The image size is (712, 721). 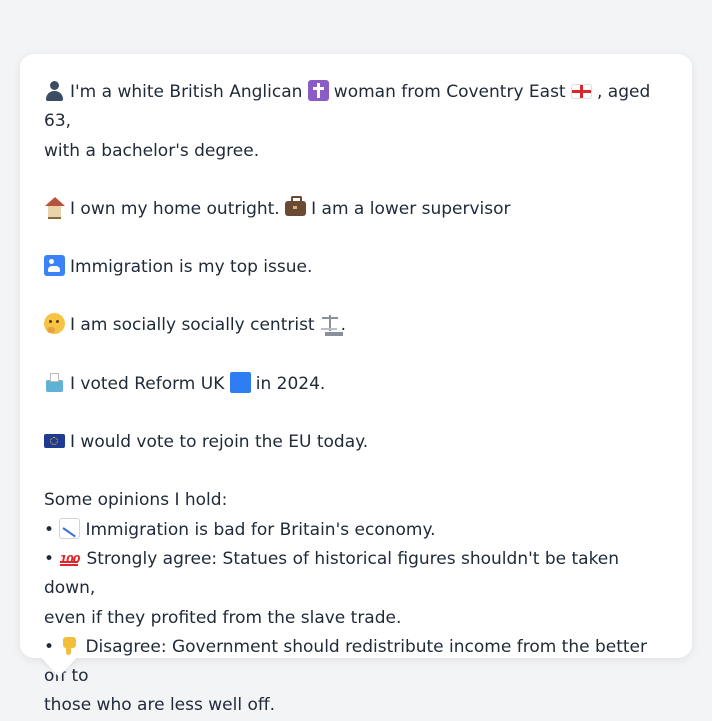 I want to click on home-ownership-text: I own my home outright., so click(x=175, y=208).